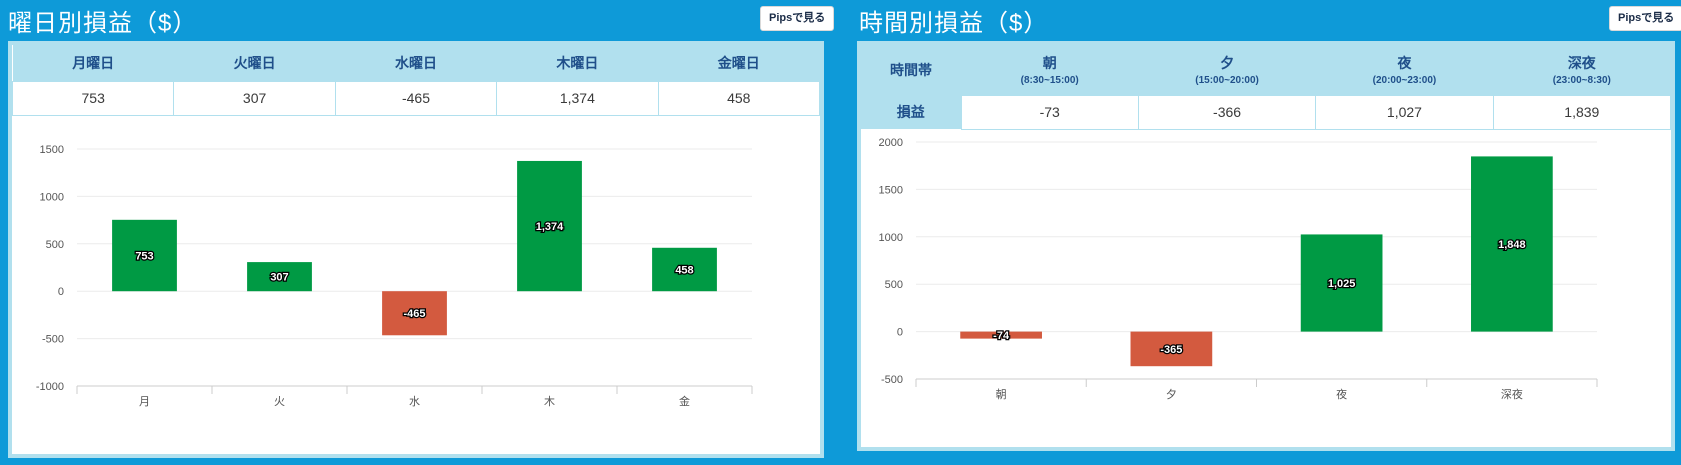  What do you see at coordinates (144, 257) in the screenshot?
I see `data-label: 753` at bounding box center [144, 257].